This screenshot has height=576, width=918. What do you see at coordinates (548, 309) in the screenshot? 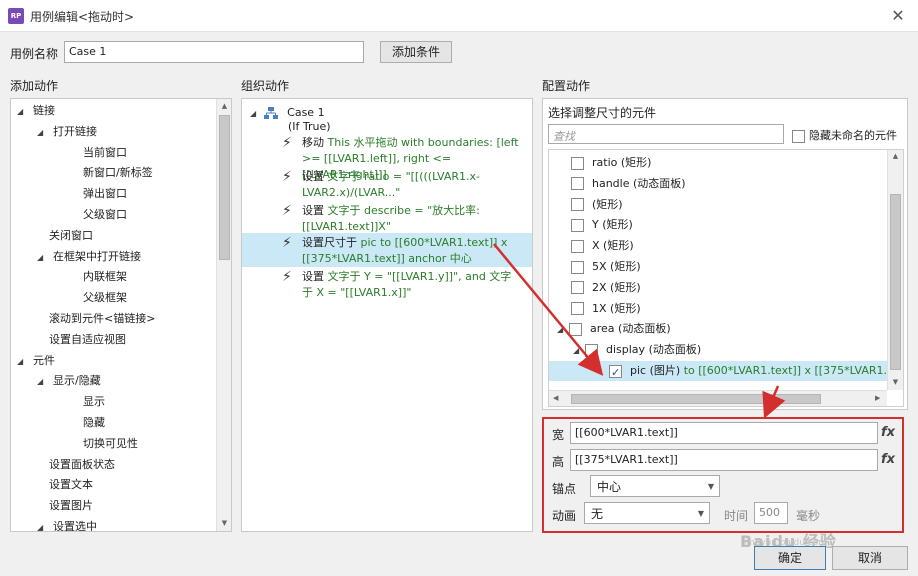
I see `arrow-to-pic` at bounding box center [548, 309].